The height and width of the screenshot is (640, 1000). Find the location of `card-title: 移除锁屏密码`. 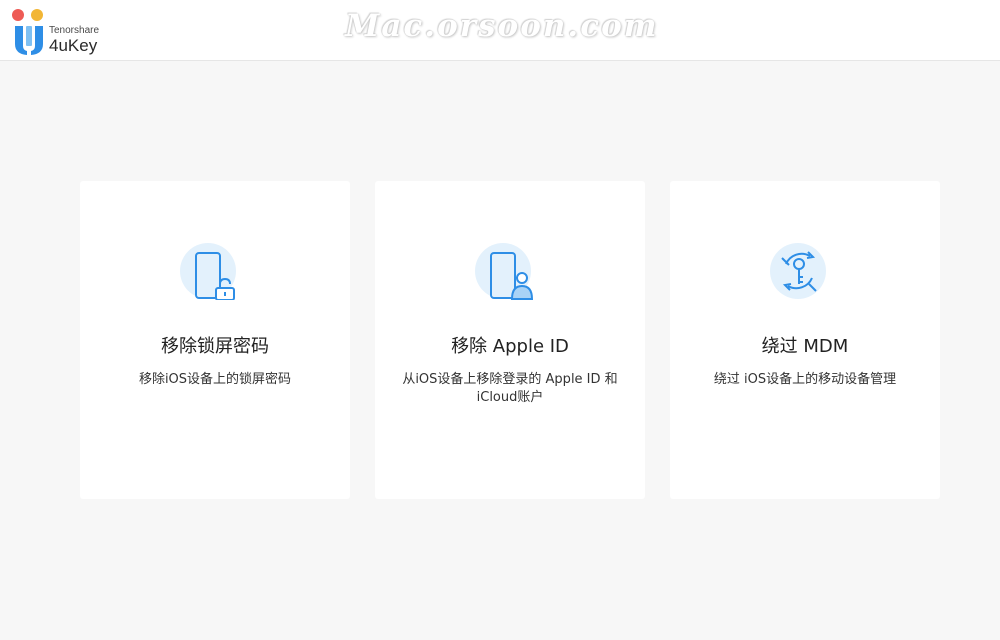

card-title: 移除锁屏密码 is located at coordinates (215, 346).